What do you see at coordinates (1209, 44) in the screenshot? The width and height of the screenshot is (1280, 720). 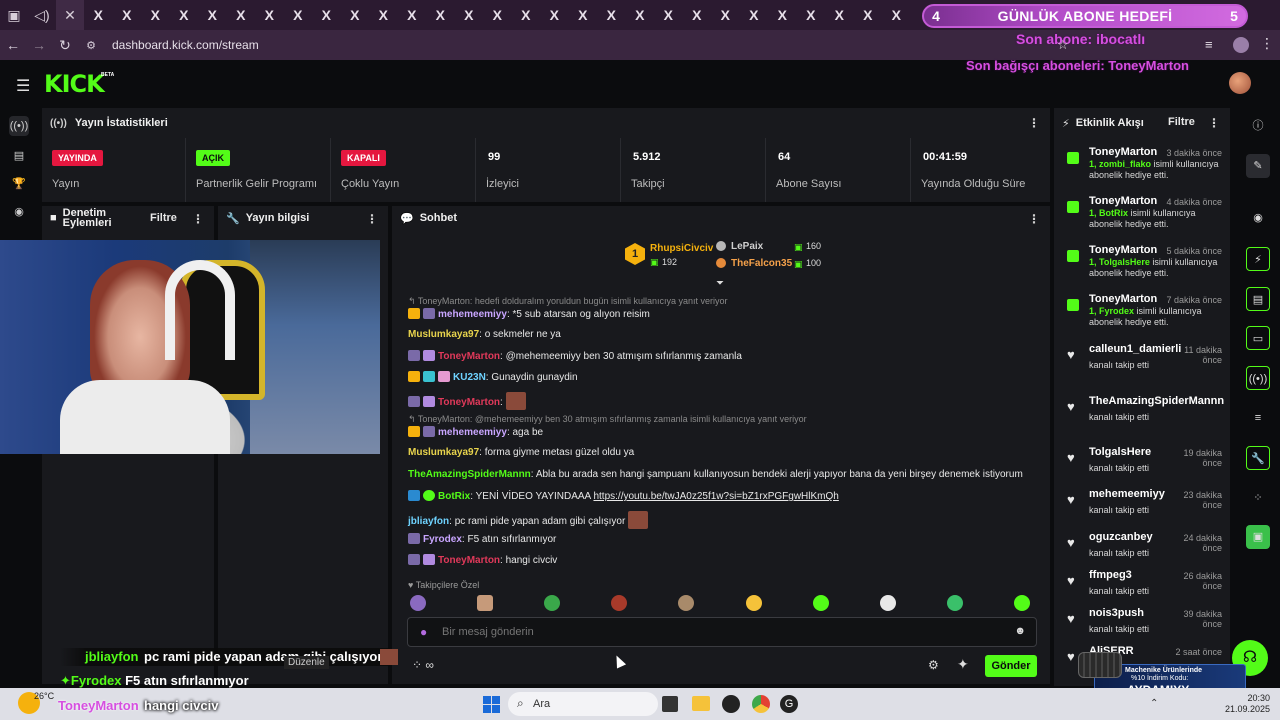 I see `media-icon: ≡` at bounding box center [1209, 44].